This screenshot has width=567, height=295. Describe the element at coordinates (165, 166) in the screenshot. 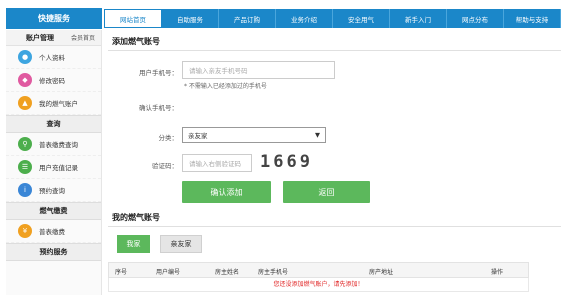

I see `captcha-label: 验证码：` at that location.